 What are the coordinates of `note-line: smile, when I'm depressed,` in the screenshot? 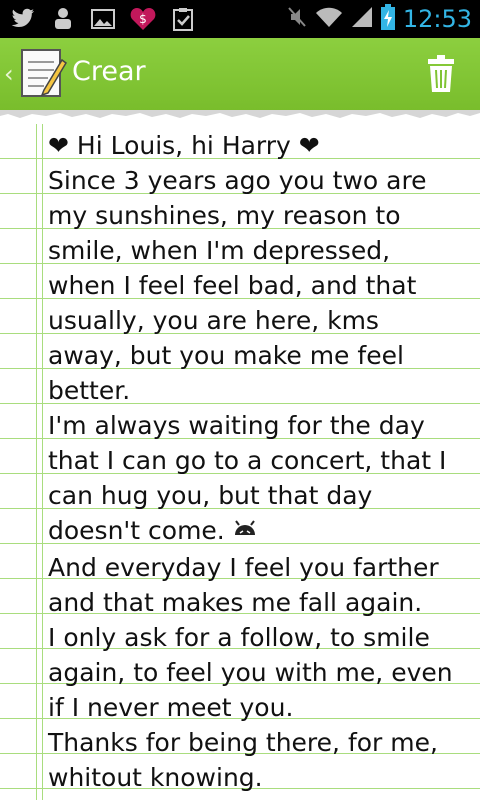 It's located at (219, 250).